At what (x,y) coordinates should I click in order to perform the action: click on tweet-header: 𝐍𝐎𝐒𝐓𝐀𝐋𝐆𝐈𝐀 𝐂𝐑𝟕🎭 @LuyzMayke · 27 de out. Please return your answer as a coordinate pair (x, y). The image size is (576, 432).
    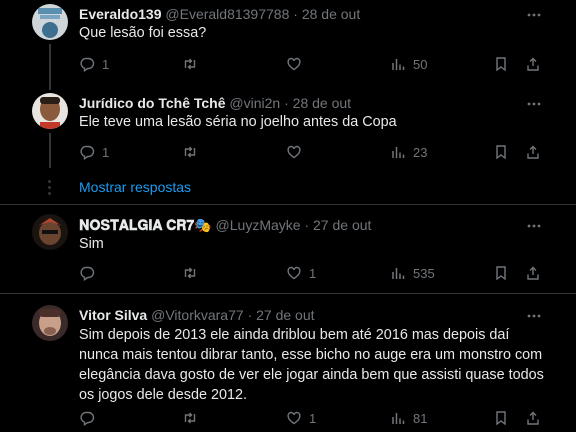
    Looking at the image, I should click on (225, 225).